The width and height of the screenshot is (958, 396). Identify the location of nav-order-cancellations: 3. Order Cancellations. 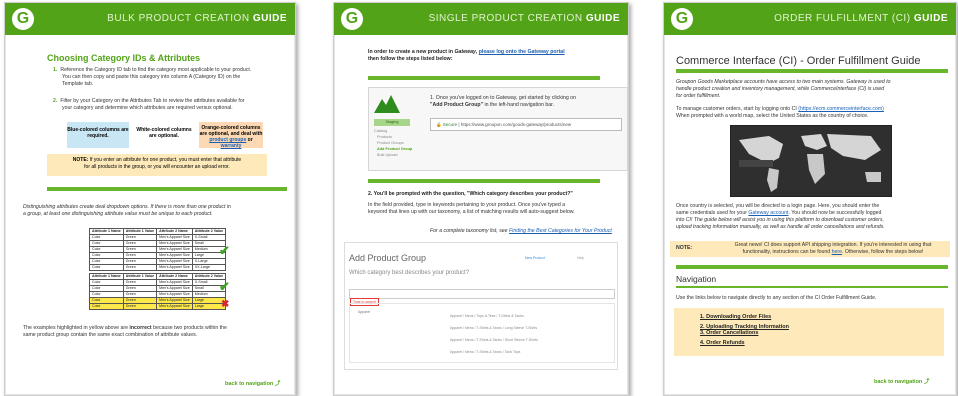
(729, 333).